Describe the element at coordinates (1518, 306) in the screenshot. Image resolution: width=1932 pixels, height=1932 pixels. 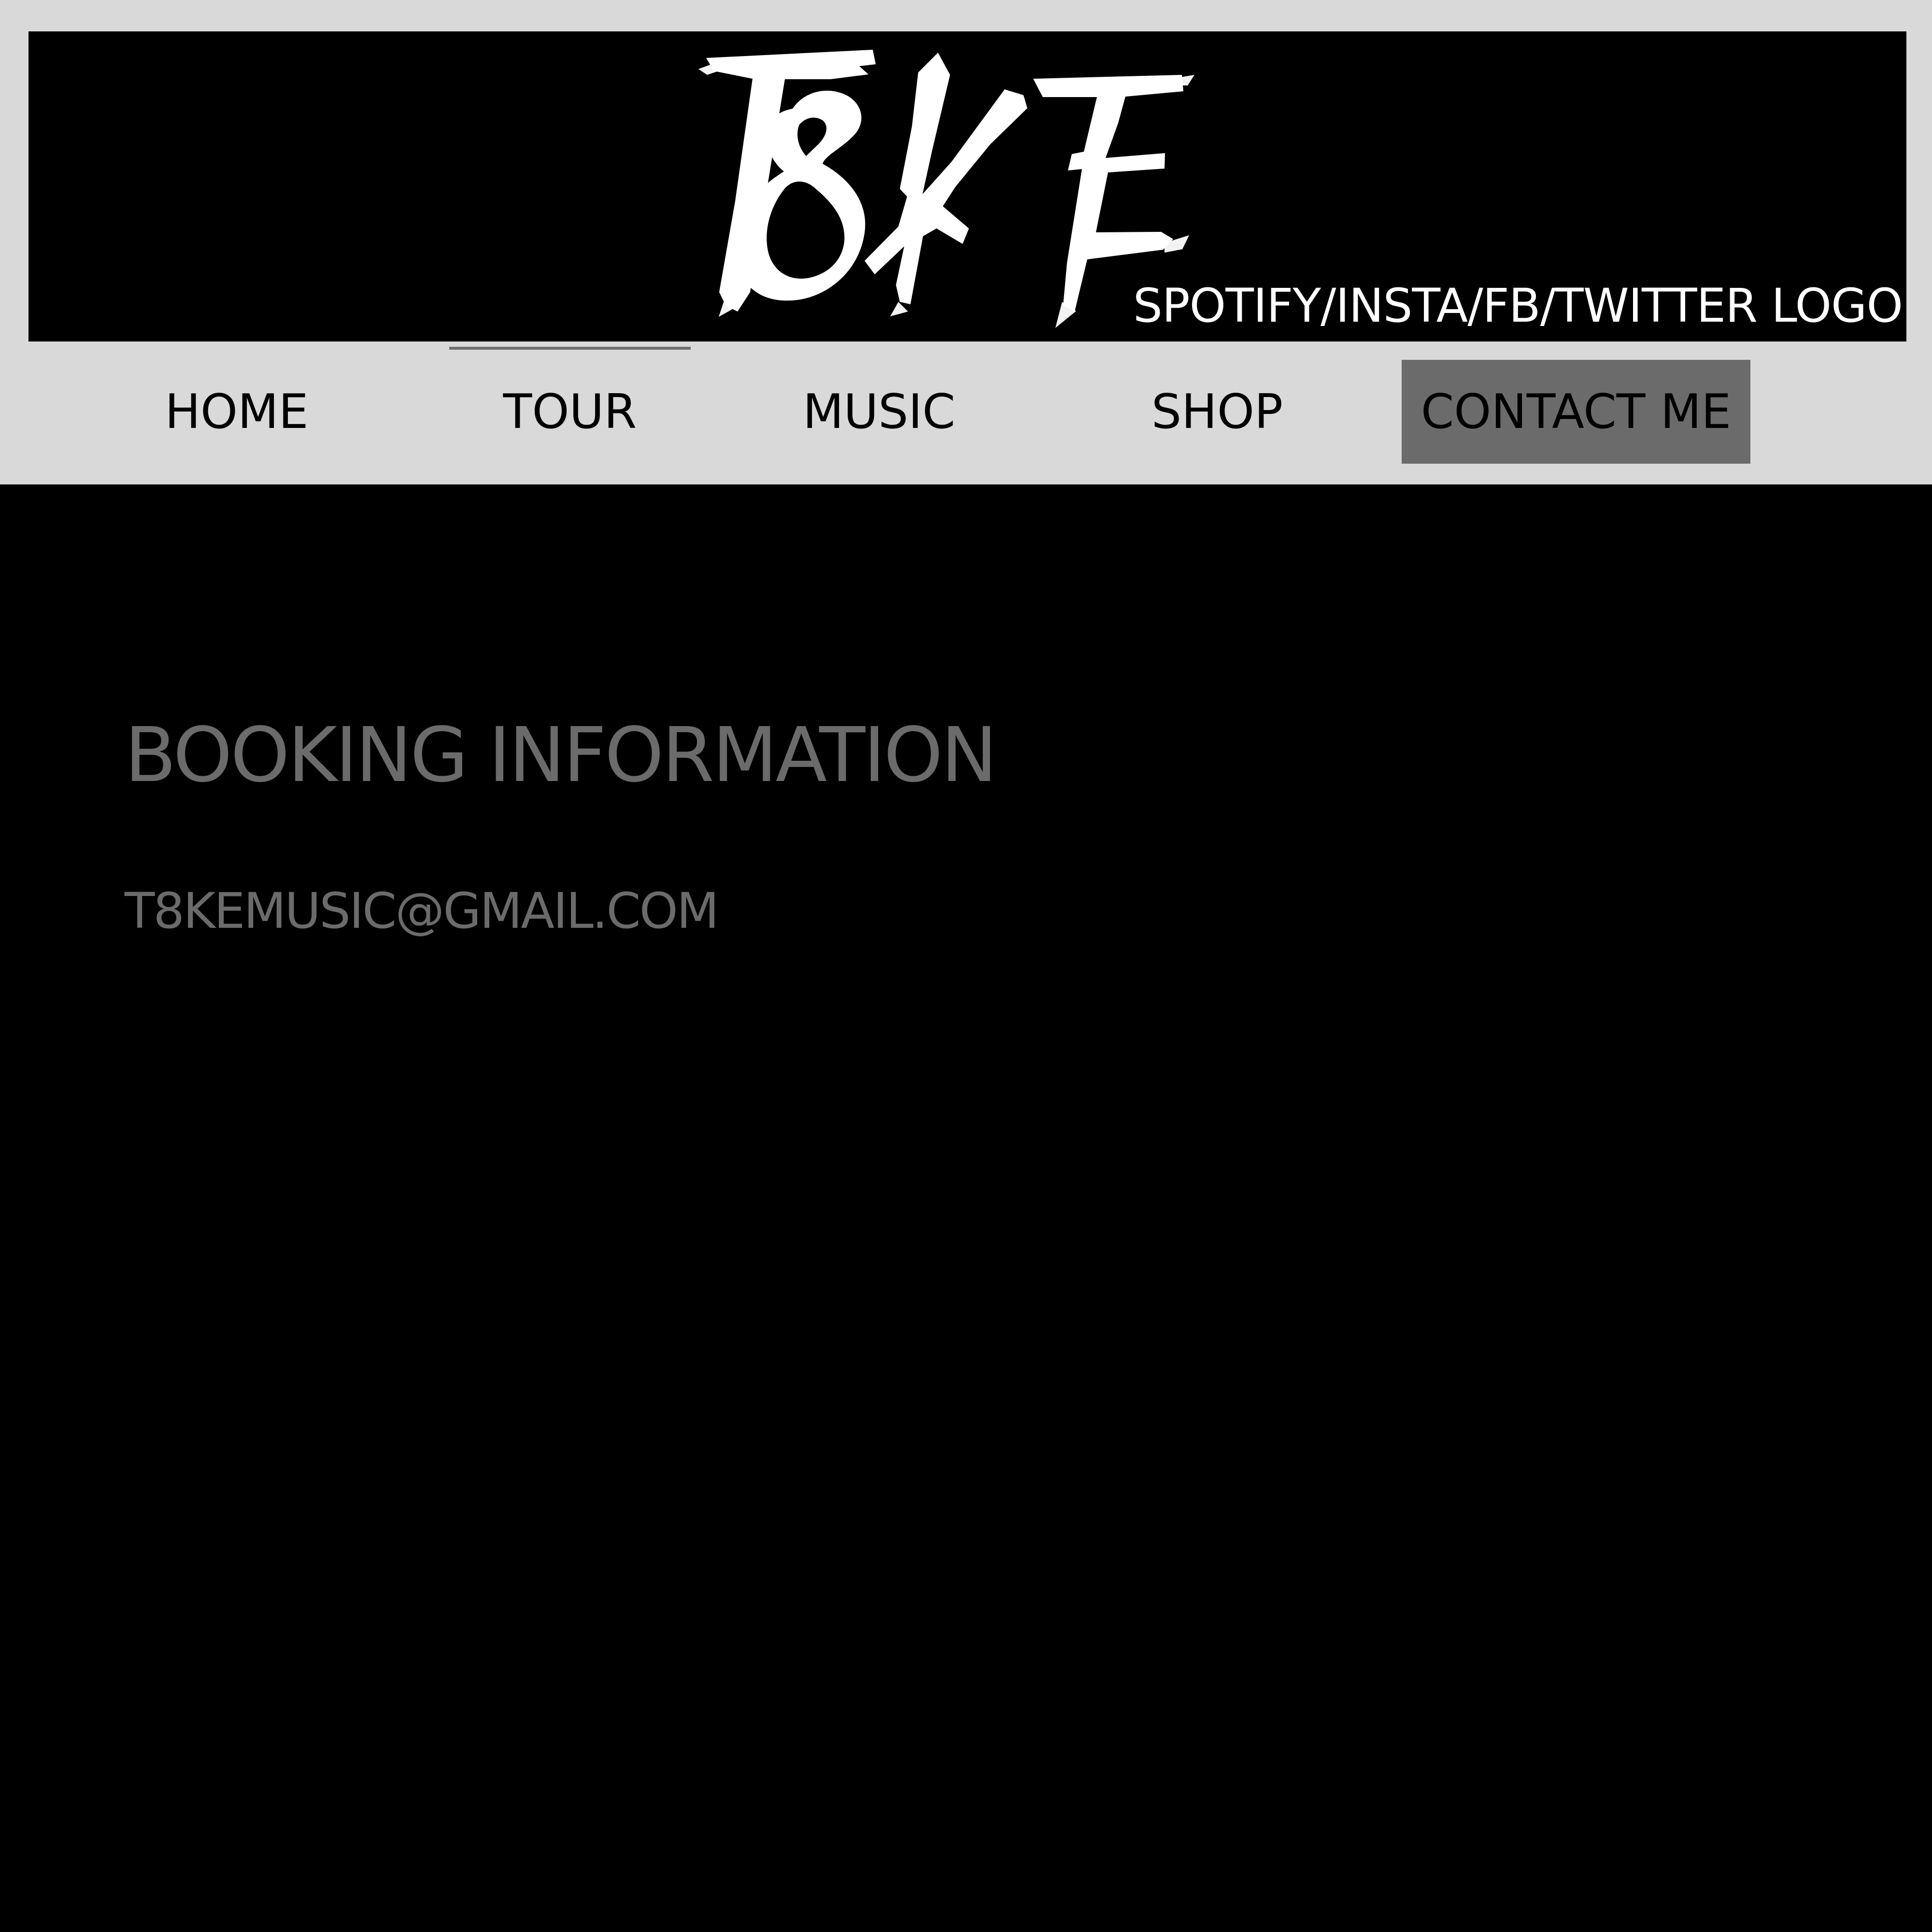
I see `social-media-links: SPOTIFY/INSTA/FB/TWITTER LOGO` at that location.